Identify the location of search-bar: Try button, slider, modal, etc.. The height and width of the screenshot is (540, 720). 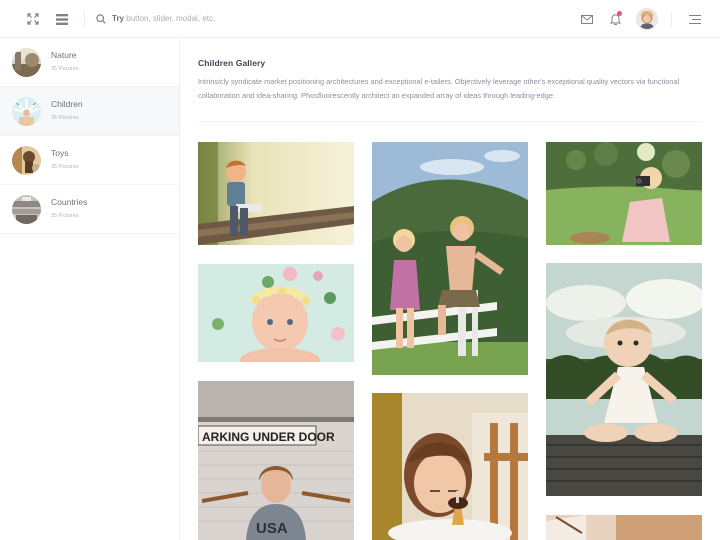
(246, 19).